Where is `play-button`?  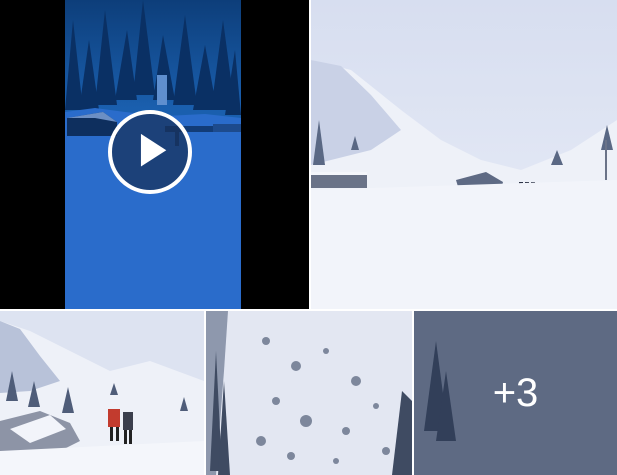
play-button is located at coordinates (150, 152).